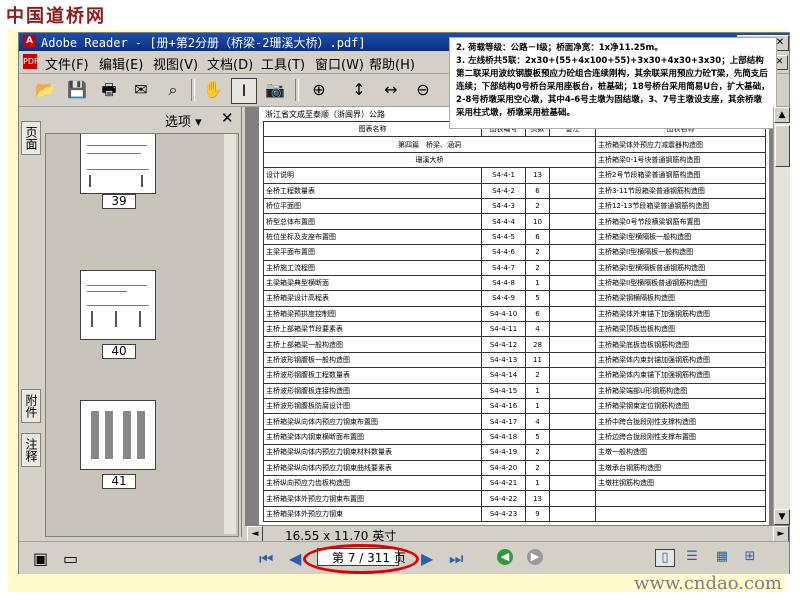  Describe the element at coordinates (427, 558) in the screenshot. I see `next-page-icon: ▶` at that location.